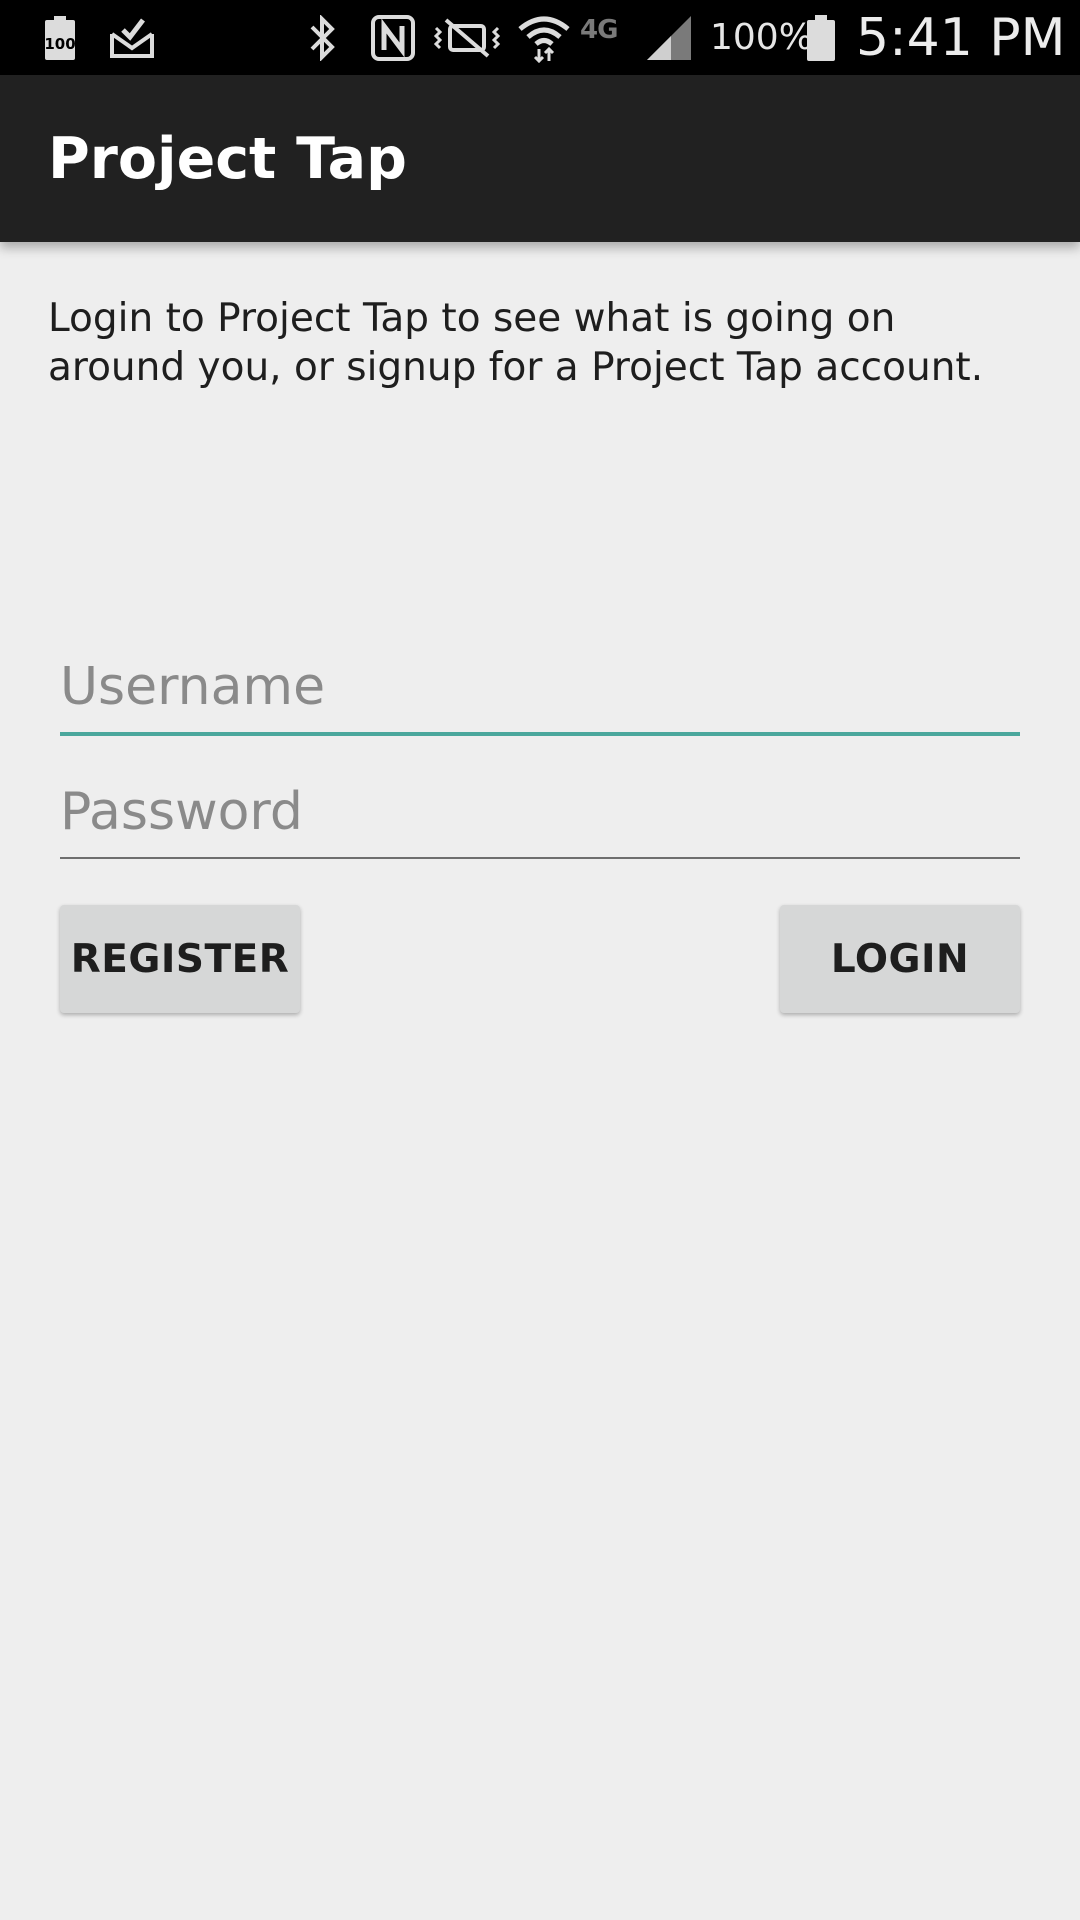 The image size is (1080, 1920). I want to click on signal-icon, so click(669, 37).